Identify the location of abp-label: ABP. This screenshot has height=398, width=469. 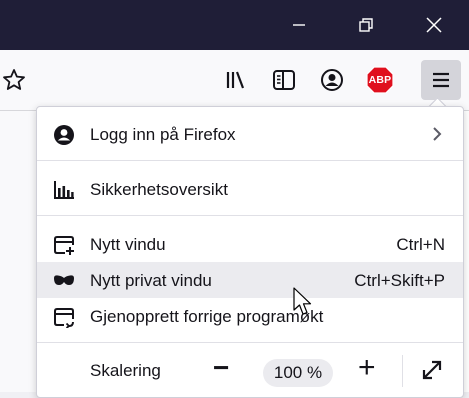
(380, 80).